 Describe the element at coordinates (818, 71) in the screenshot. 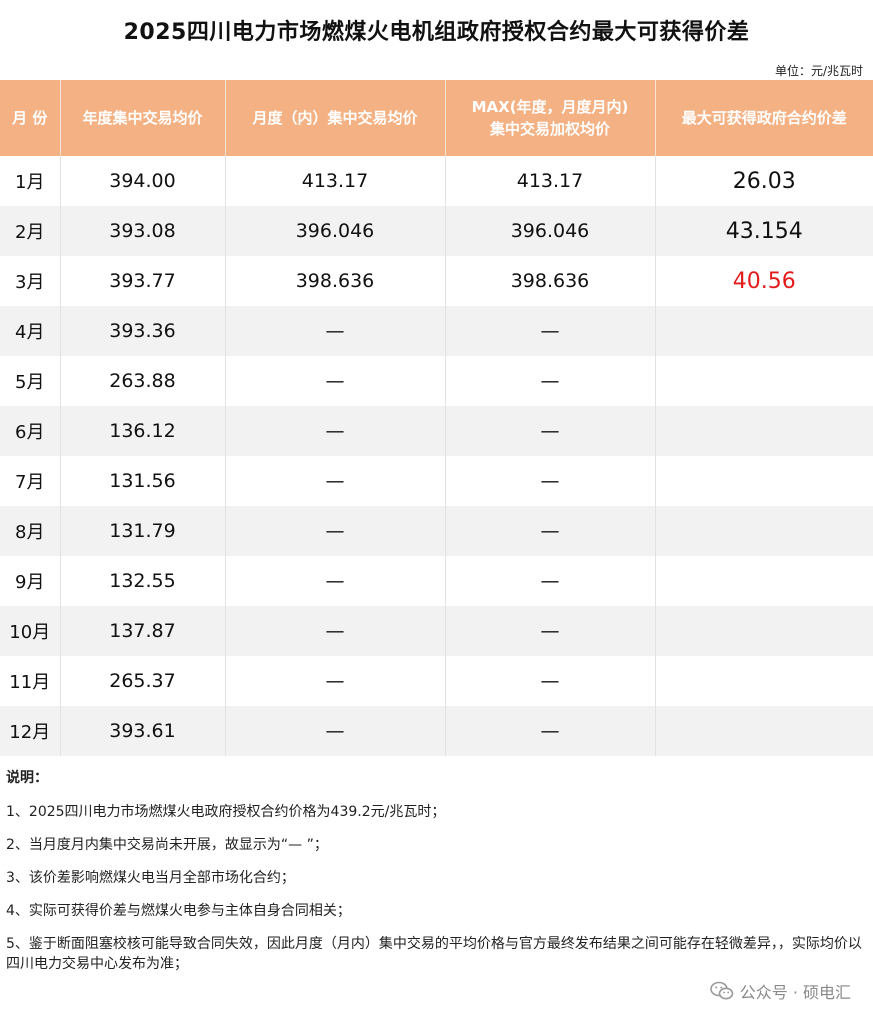

I see `unit-label: 单位：元/兆瓦时` at that location.